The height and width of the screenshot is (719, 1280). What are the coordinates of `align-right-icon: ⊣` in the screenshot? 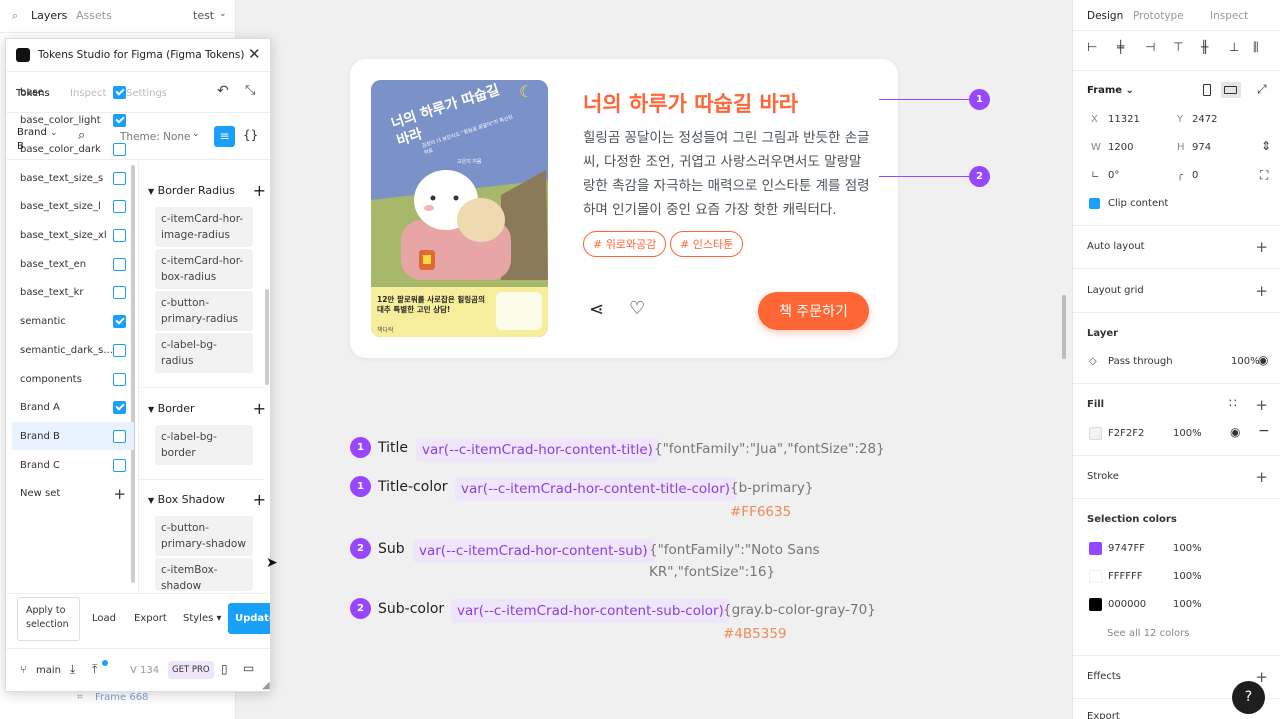 It's located at (1150, 47).